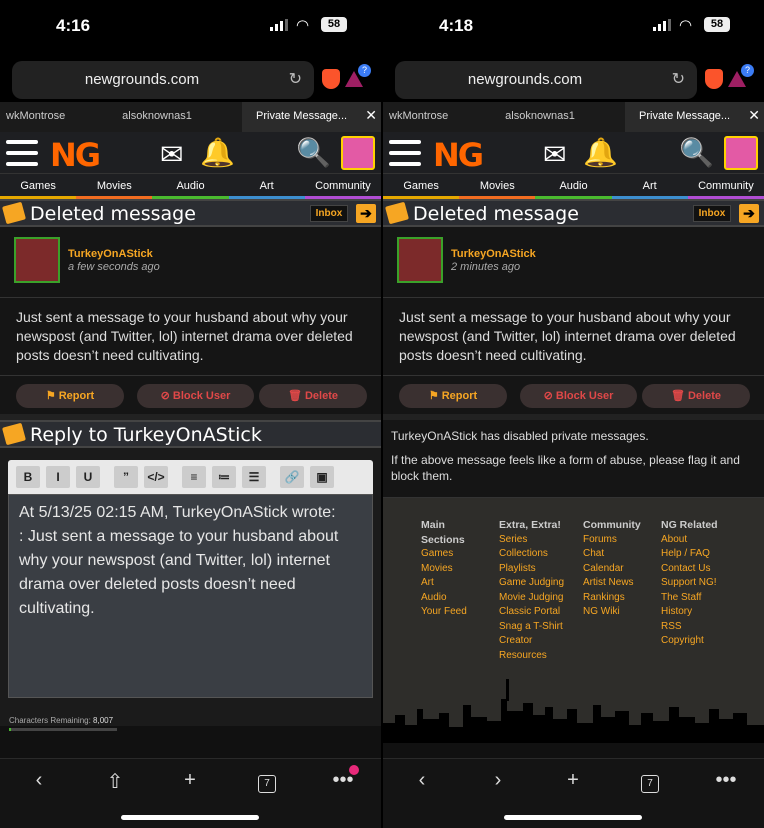  I want to click on footer-link: Art, so click(456, 583).